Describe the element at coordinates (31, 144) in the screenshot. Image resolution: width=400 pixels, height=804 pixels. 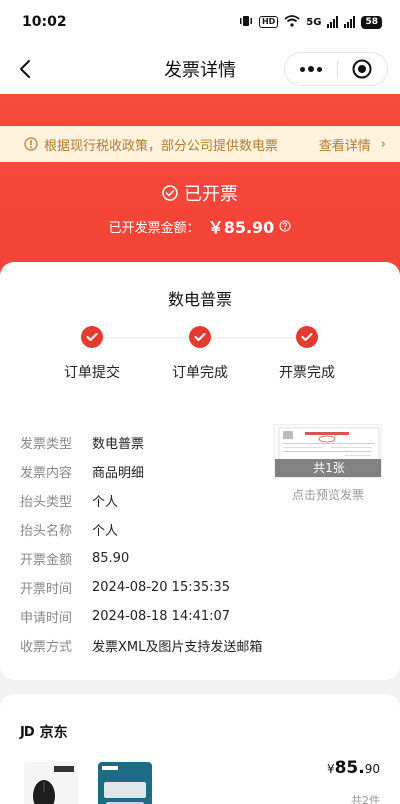
I see `info-icon` at that location.